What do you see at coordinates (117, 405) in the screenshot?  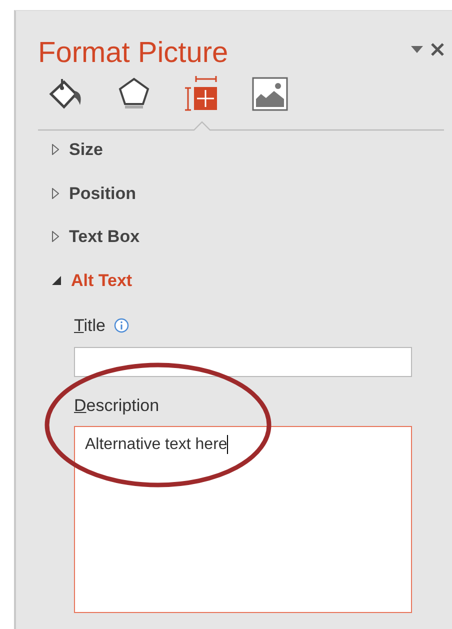 I see `field-label: Description` at bounding box center [117, 405].